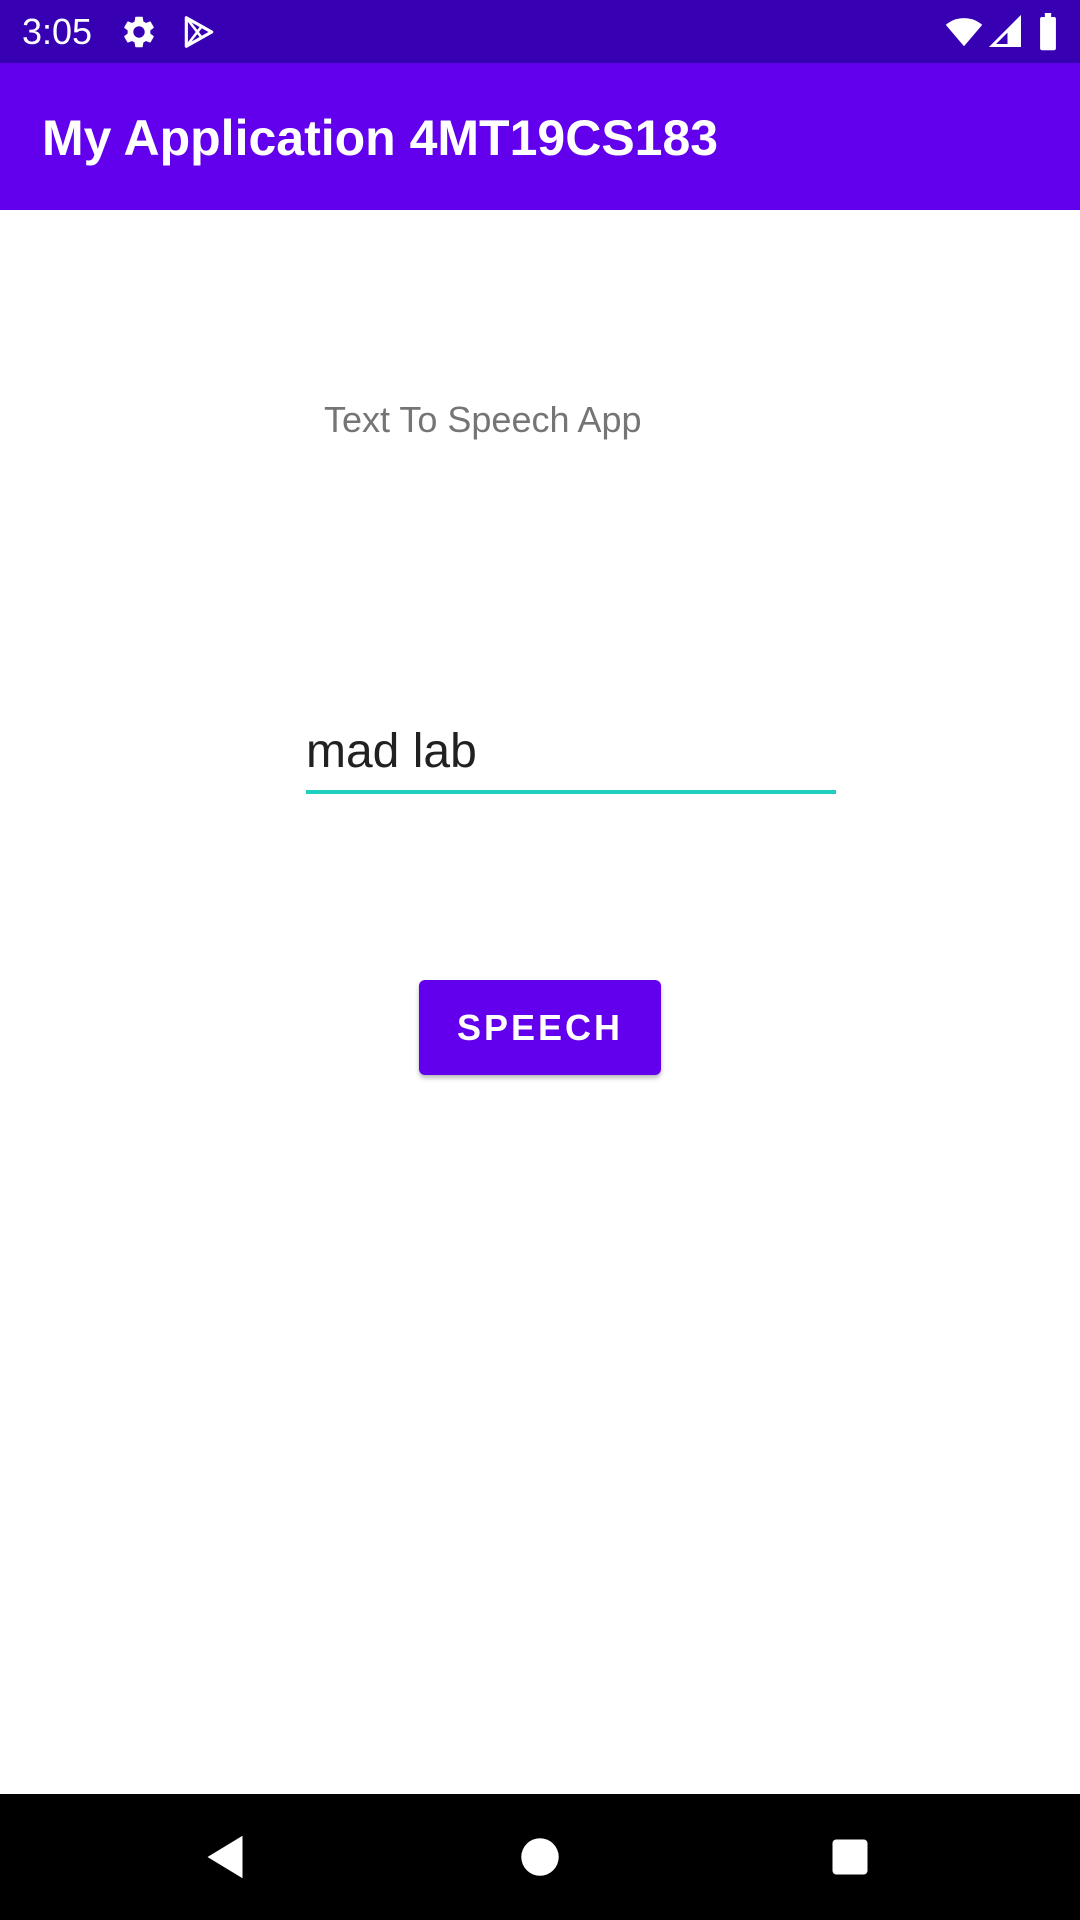 The image size is (1080, 1920). Describe the element at coordinates (139, 32) in the screenshot. I see `settings-icon` at that location.